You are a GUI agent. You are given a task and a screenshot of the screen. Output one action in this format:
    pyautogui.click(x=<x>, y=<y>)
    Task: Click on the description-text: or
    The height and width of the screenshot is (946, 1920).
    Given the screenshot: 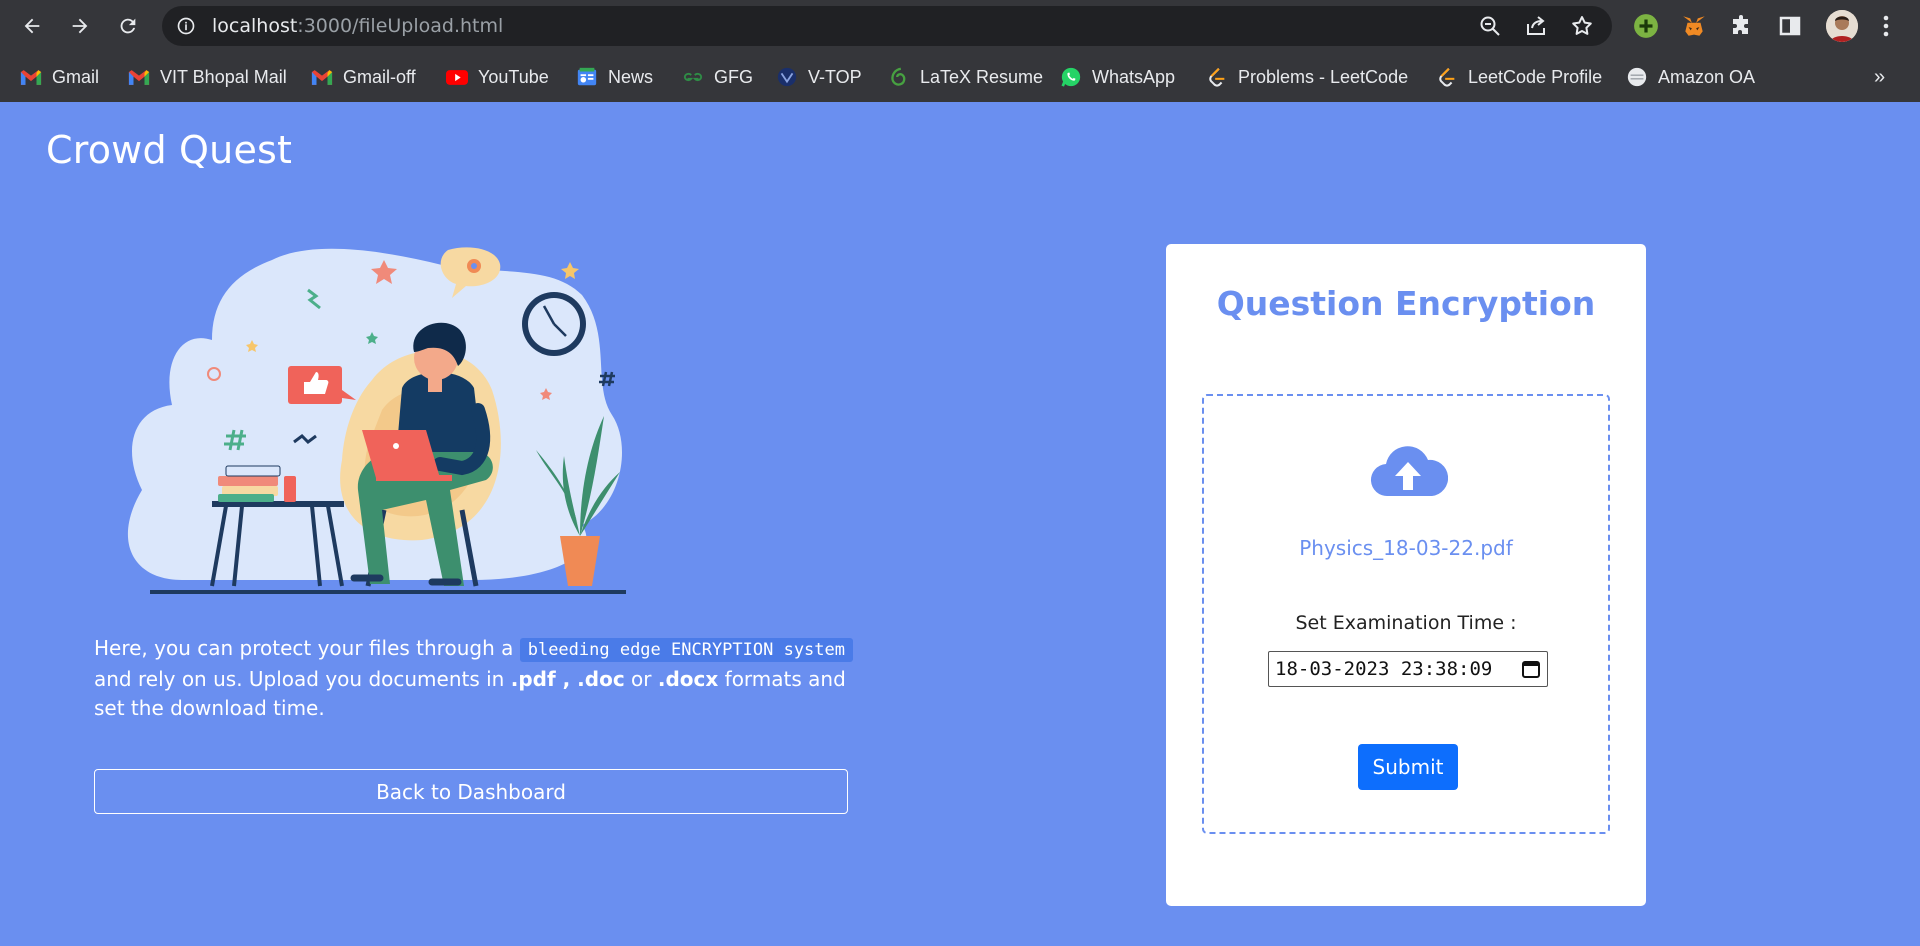 What is the action you would take?
    pyautogui.click(x=641, y=679)
    